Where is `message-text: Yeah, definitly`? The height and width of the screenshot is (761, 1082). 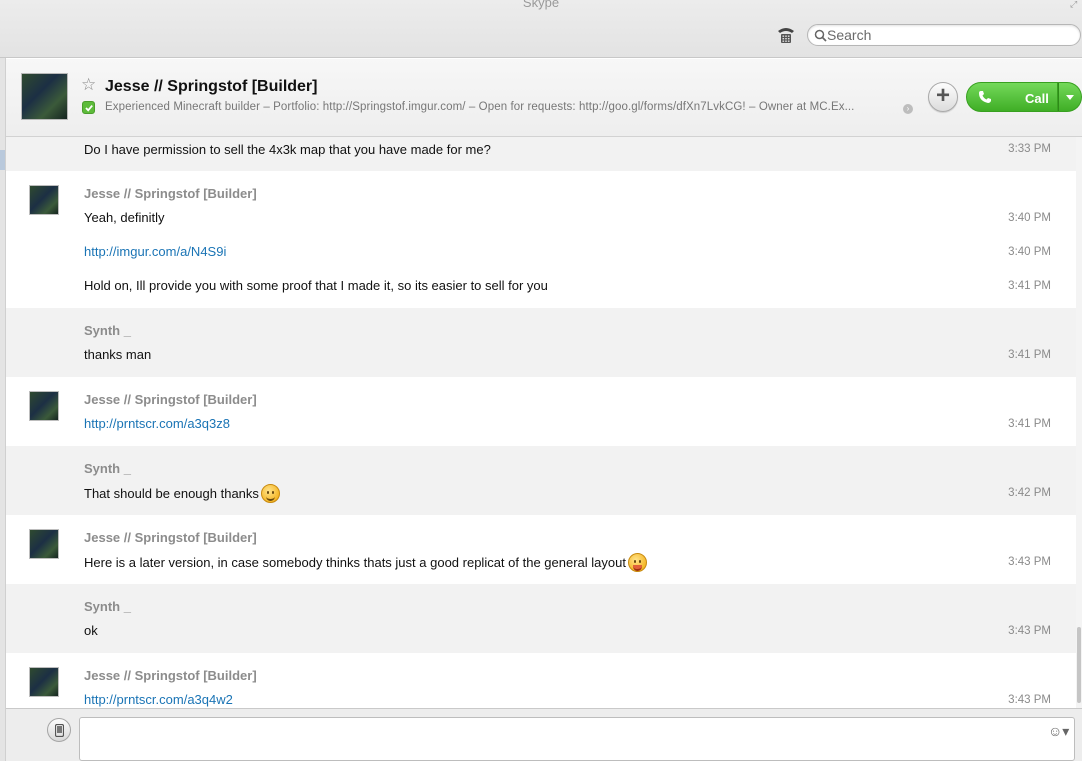
message-text: Yeah, definitly is located at coordinates (124, 217).